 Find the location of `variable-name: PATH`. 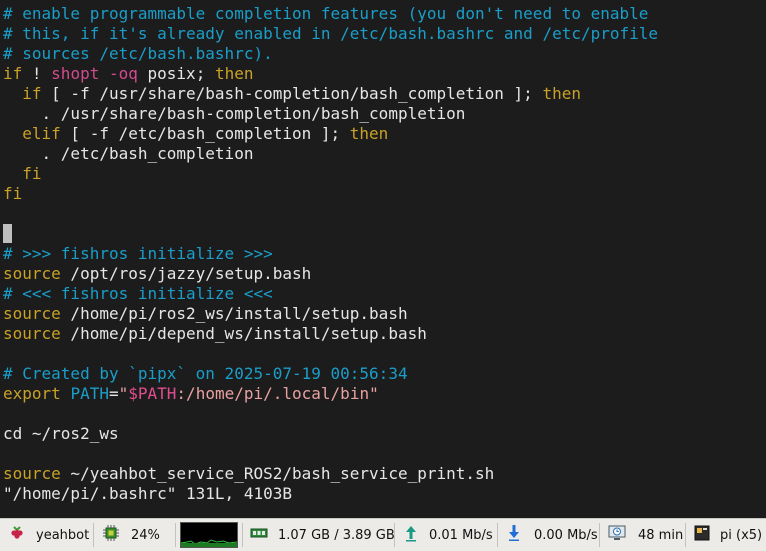

variable-name: PATH is located at coordinates (89, 393).